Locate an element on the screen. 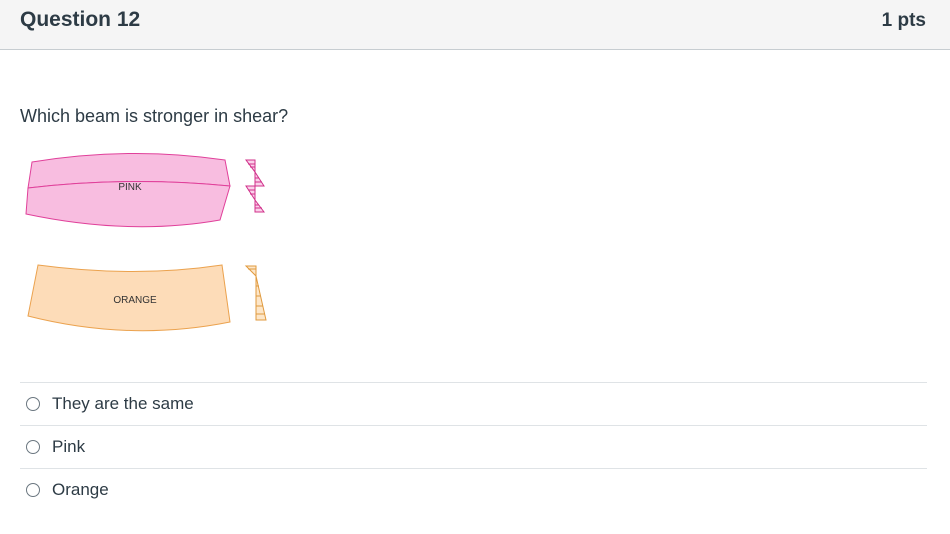  orange-shear-diagram is located at coordinates (255, 293).